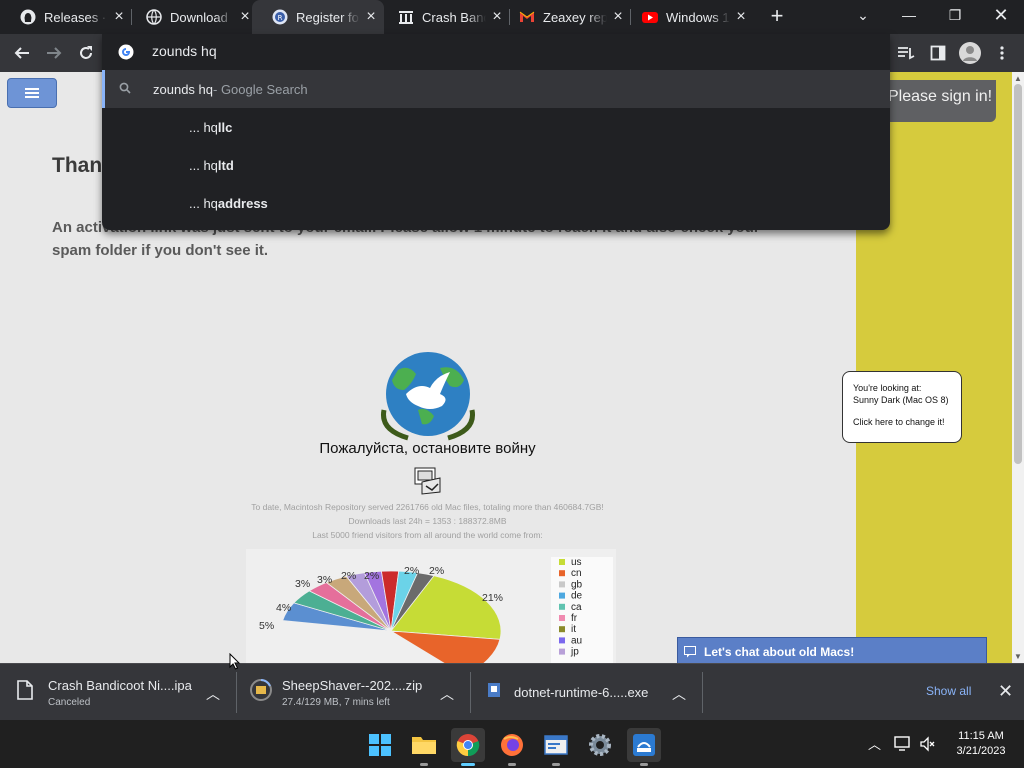 The image size is (1024, 768). I want to click on file-explorer-button, so click(424, 747).